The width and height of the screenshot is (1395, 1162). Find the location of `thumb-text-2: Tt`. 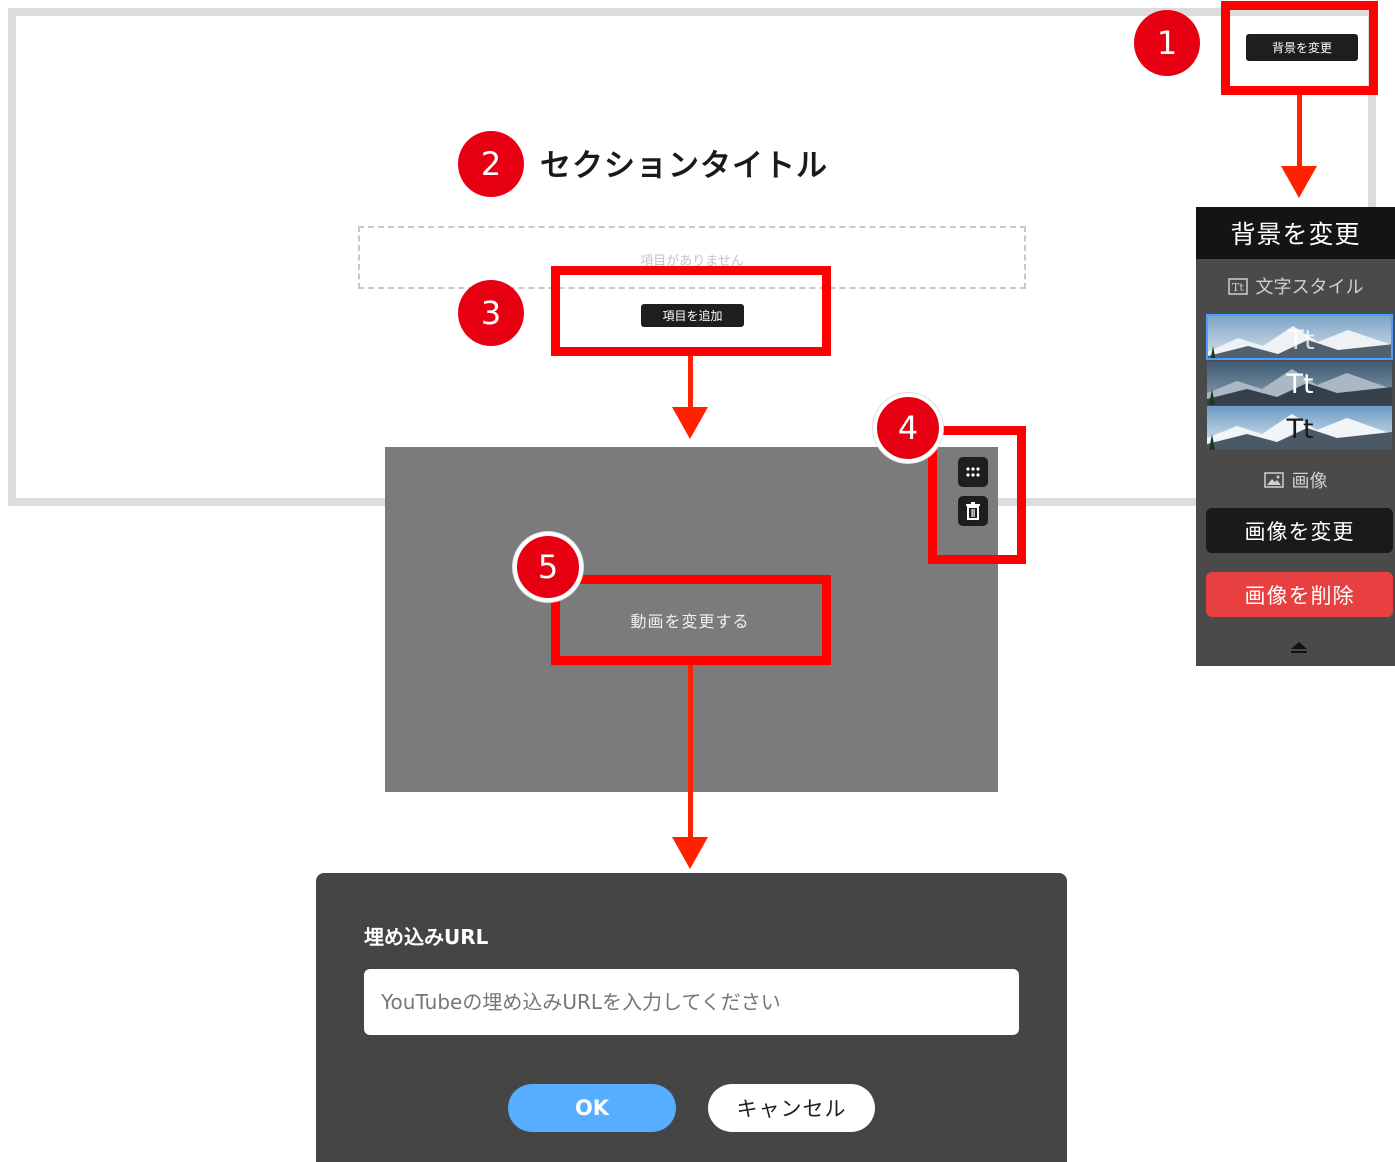

thumb-text-2: Tt is located at coordinates (1299, 384).